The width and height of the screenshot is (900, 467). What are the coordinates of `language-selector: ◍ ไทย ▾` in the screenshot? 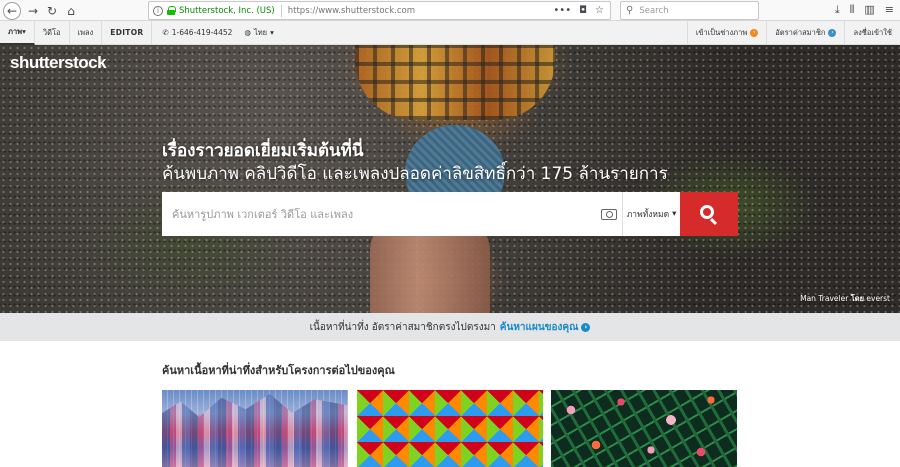 It's located at (258, 33).